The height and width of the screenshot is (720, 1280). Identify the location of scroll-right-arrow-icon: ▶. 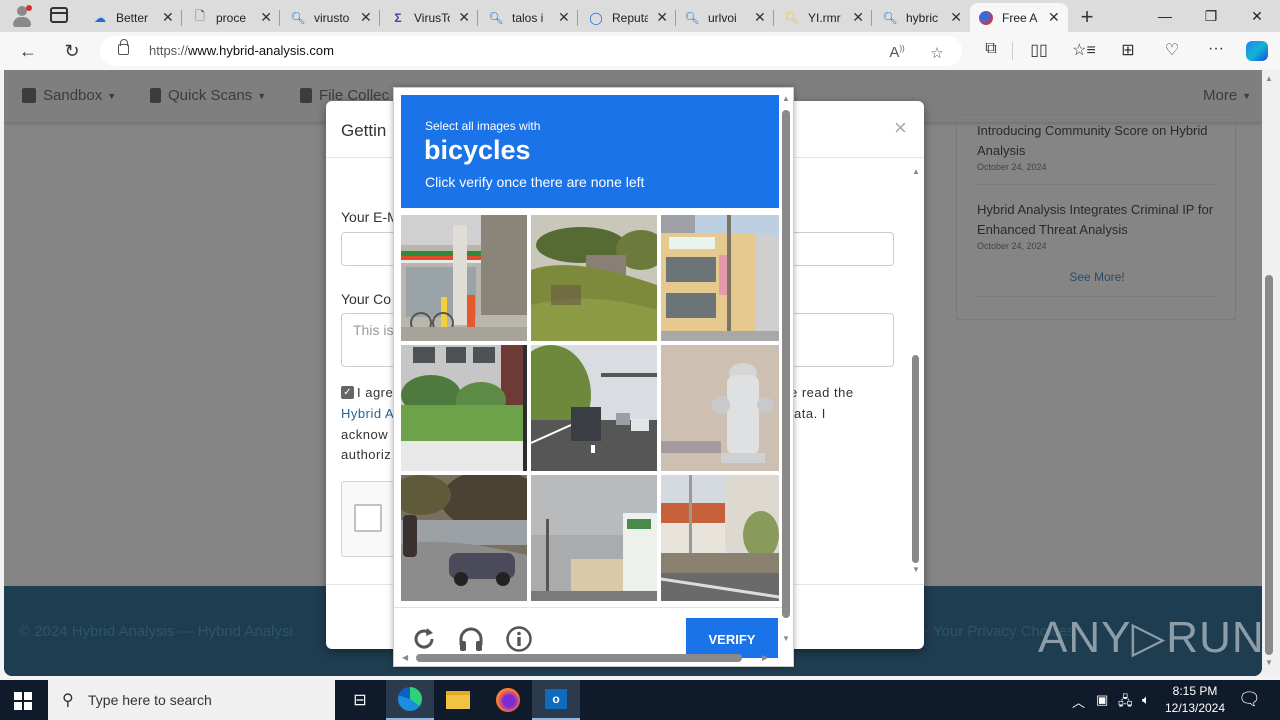
(765, 657).